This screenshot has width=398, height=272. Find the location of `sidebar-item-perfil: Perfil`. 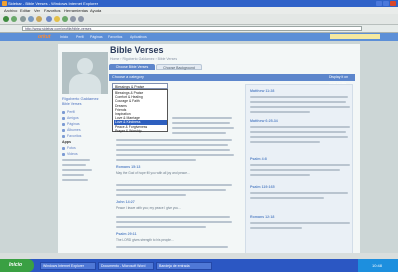

sidebar-item-perfil: Perfil is located at coordinates (71, 112).